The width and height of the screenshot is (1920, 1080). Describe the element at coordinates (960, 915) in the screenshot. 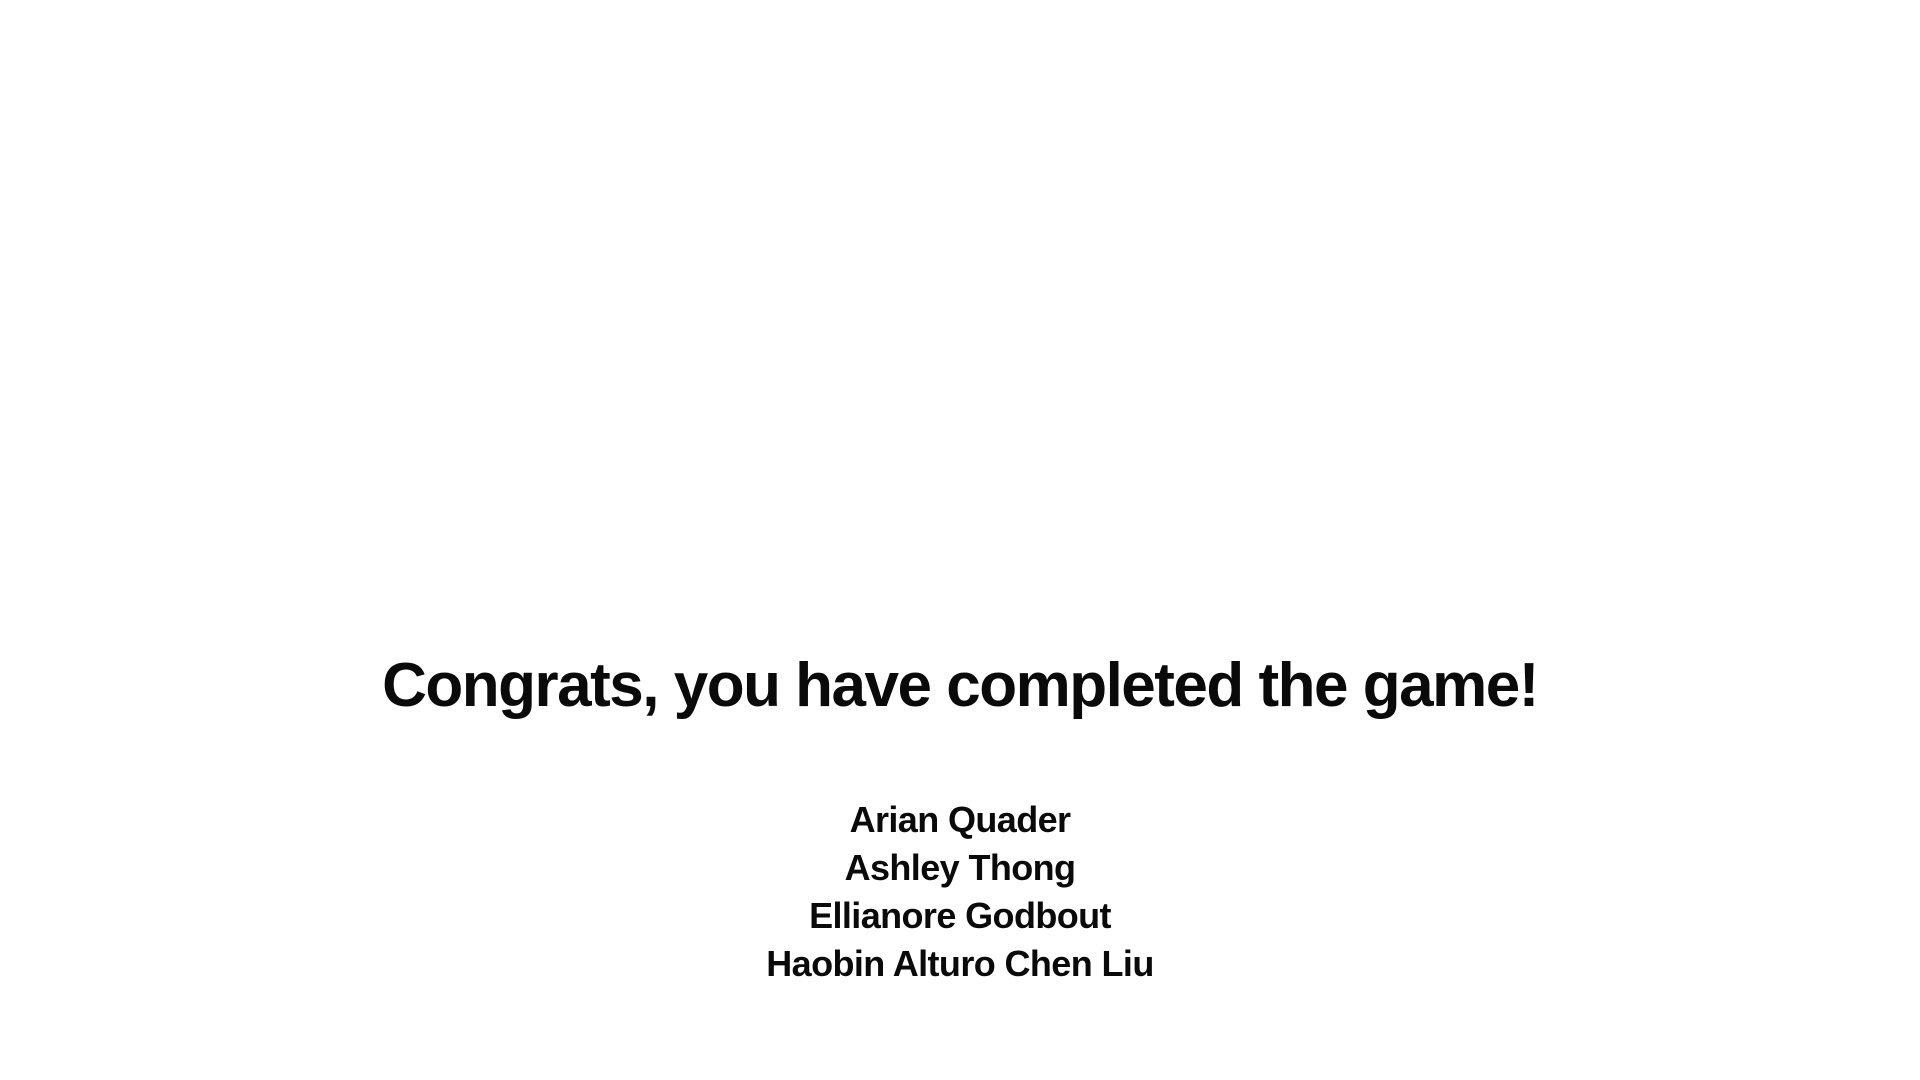

I see `credit-name: Ellianore Godbout` at that location.